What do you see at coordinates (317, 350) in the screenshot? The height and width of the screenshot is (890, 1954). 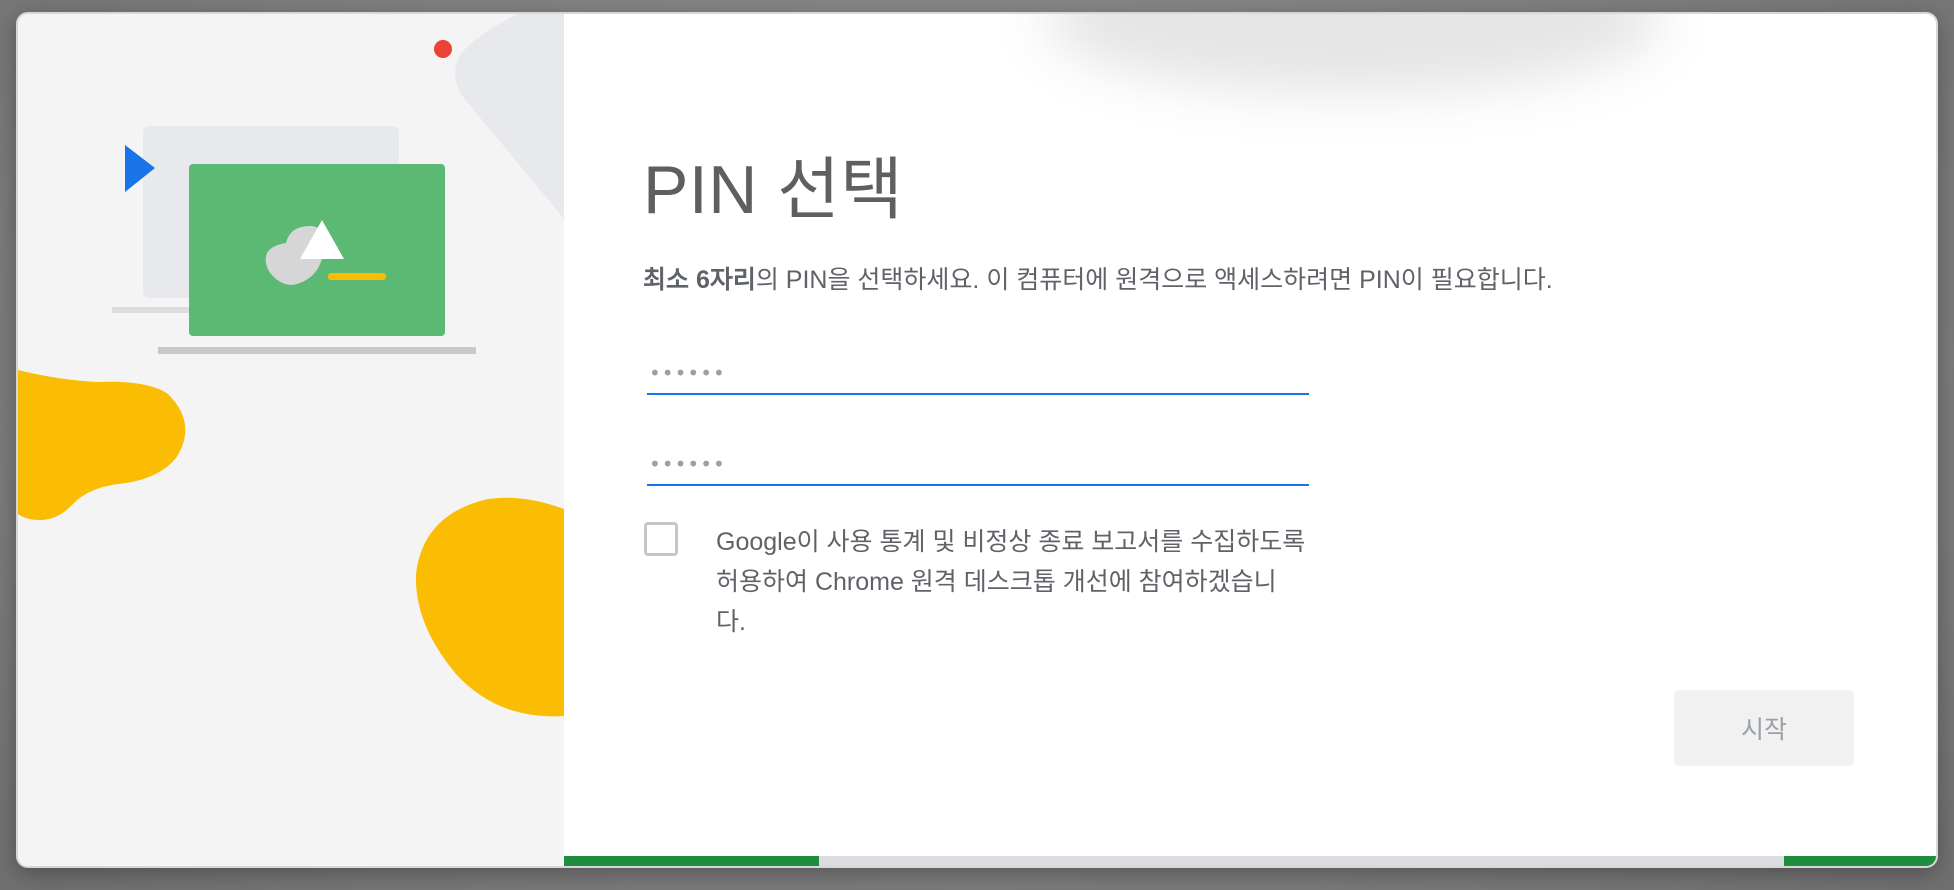 I see `laptop-base-icon` at bounding box center [317, 350].